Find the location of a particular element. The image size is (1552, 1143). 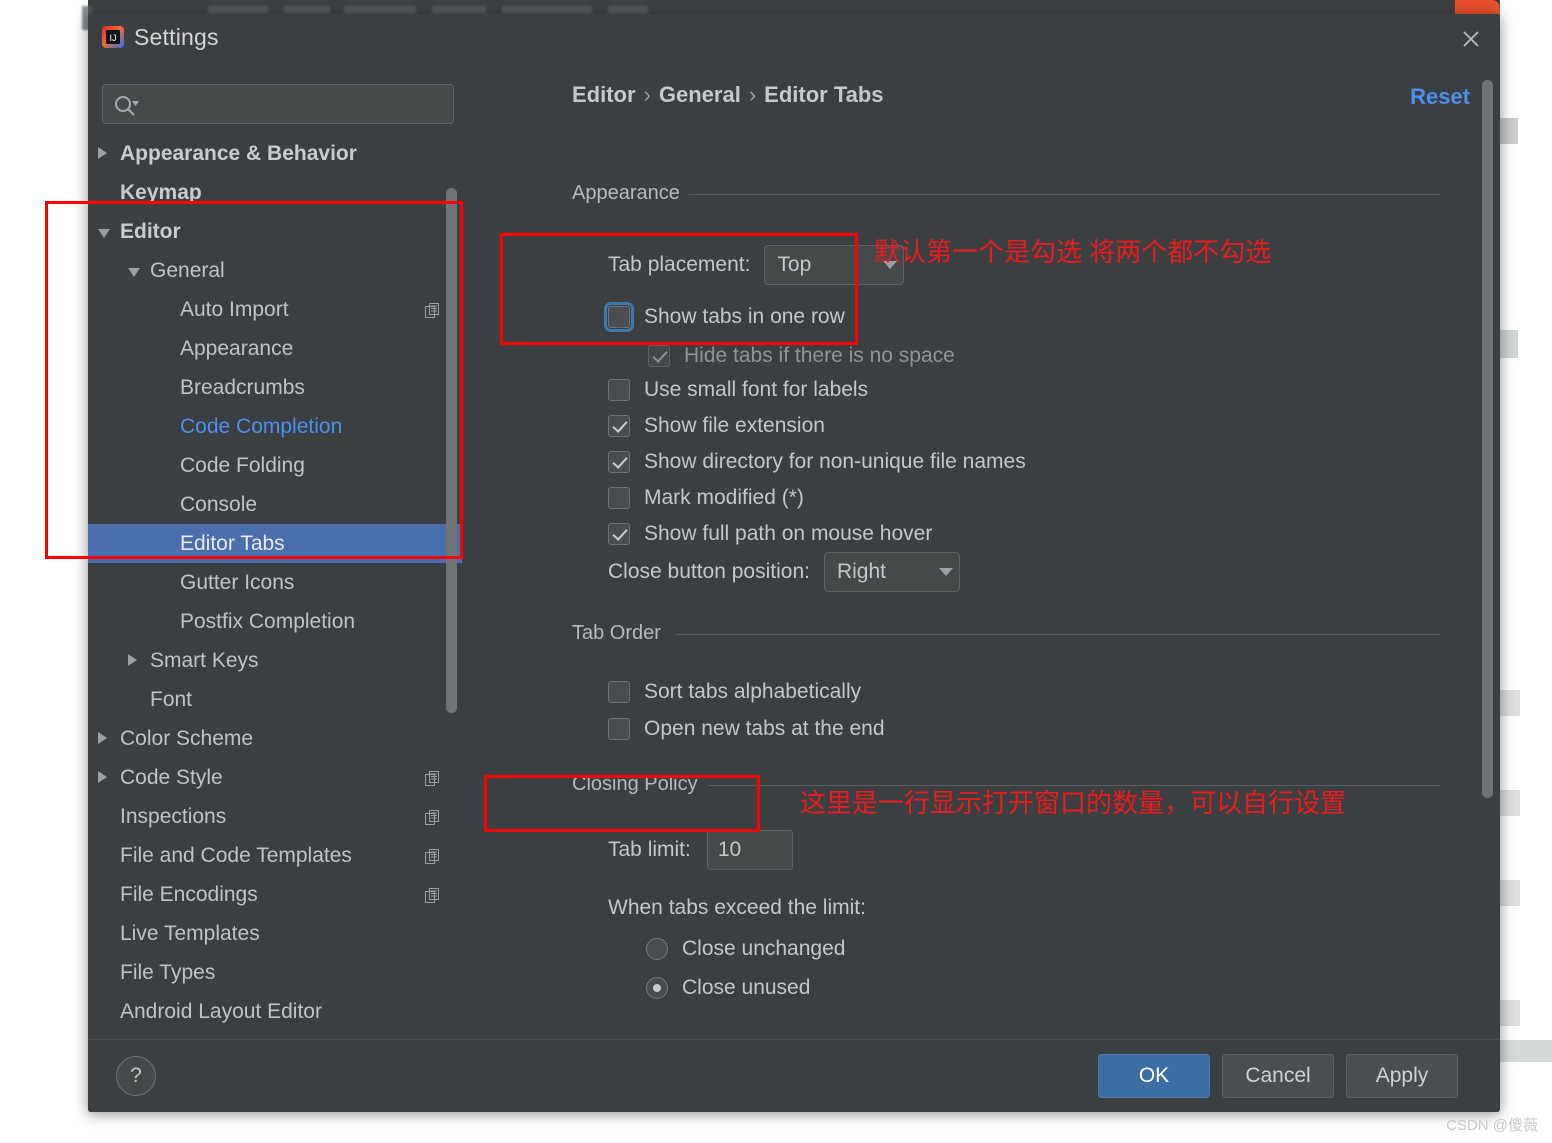

mark-modified-checkbox is located at coordinates (619, 498).